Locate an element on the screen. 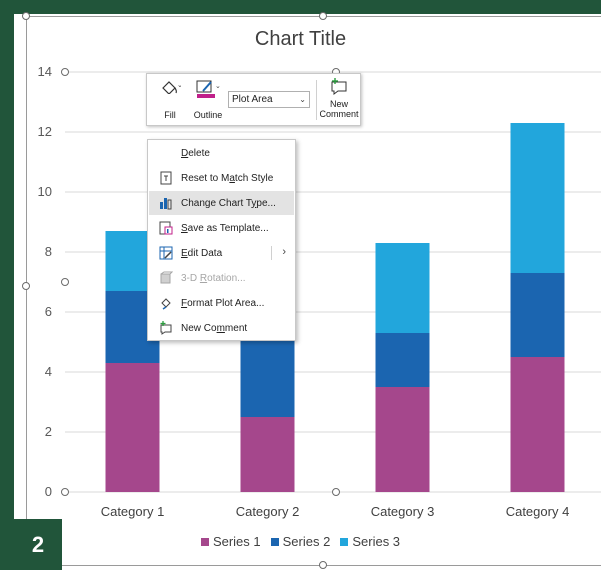 This screenshot has width=601, height=570. new-comment-label: New Comment is located at coordinates (339, 109).